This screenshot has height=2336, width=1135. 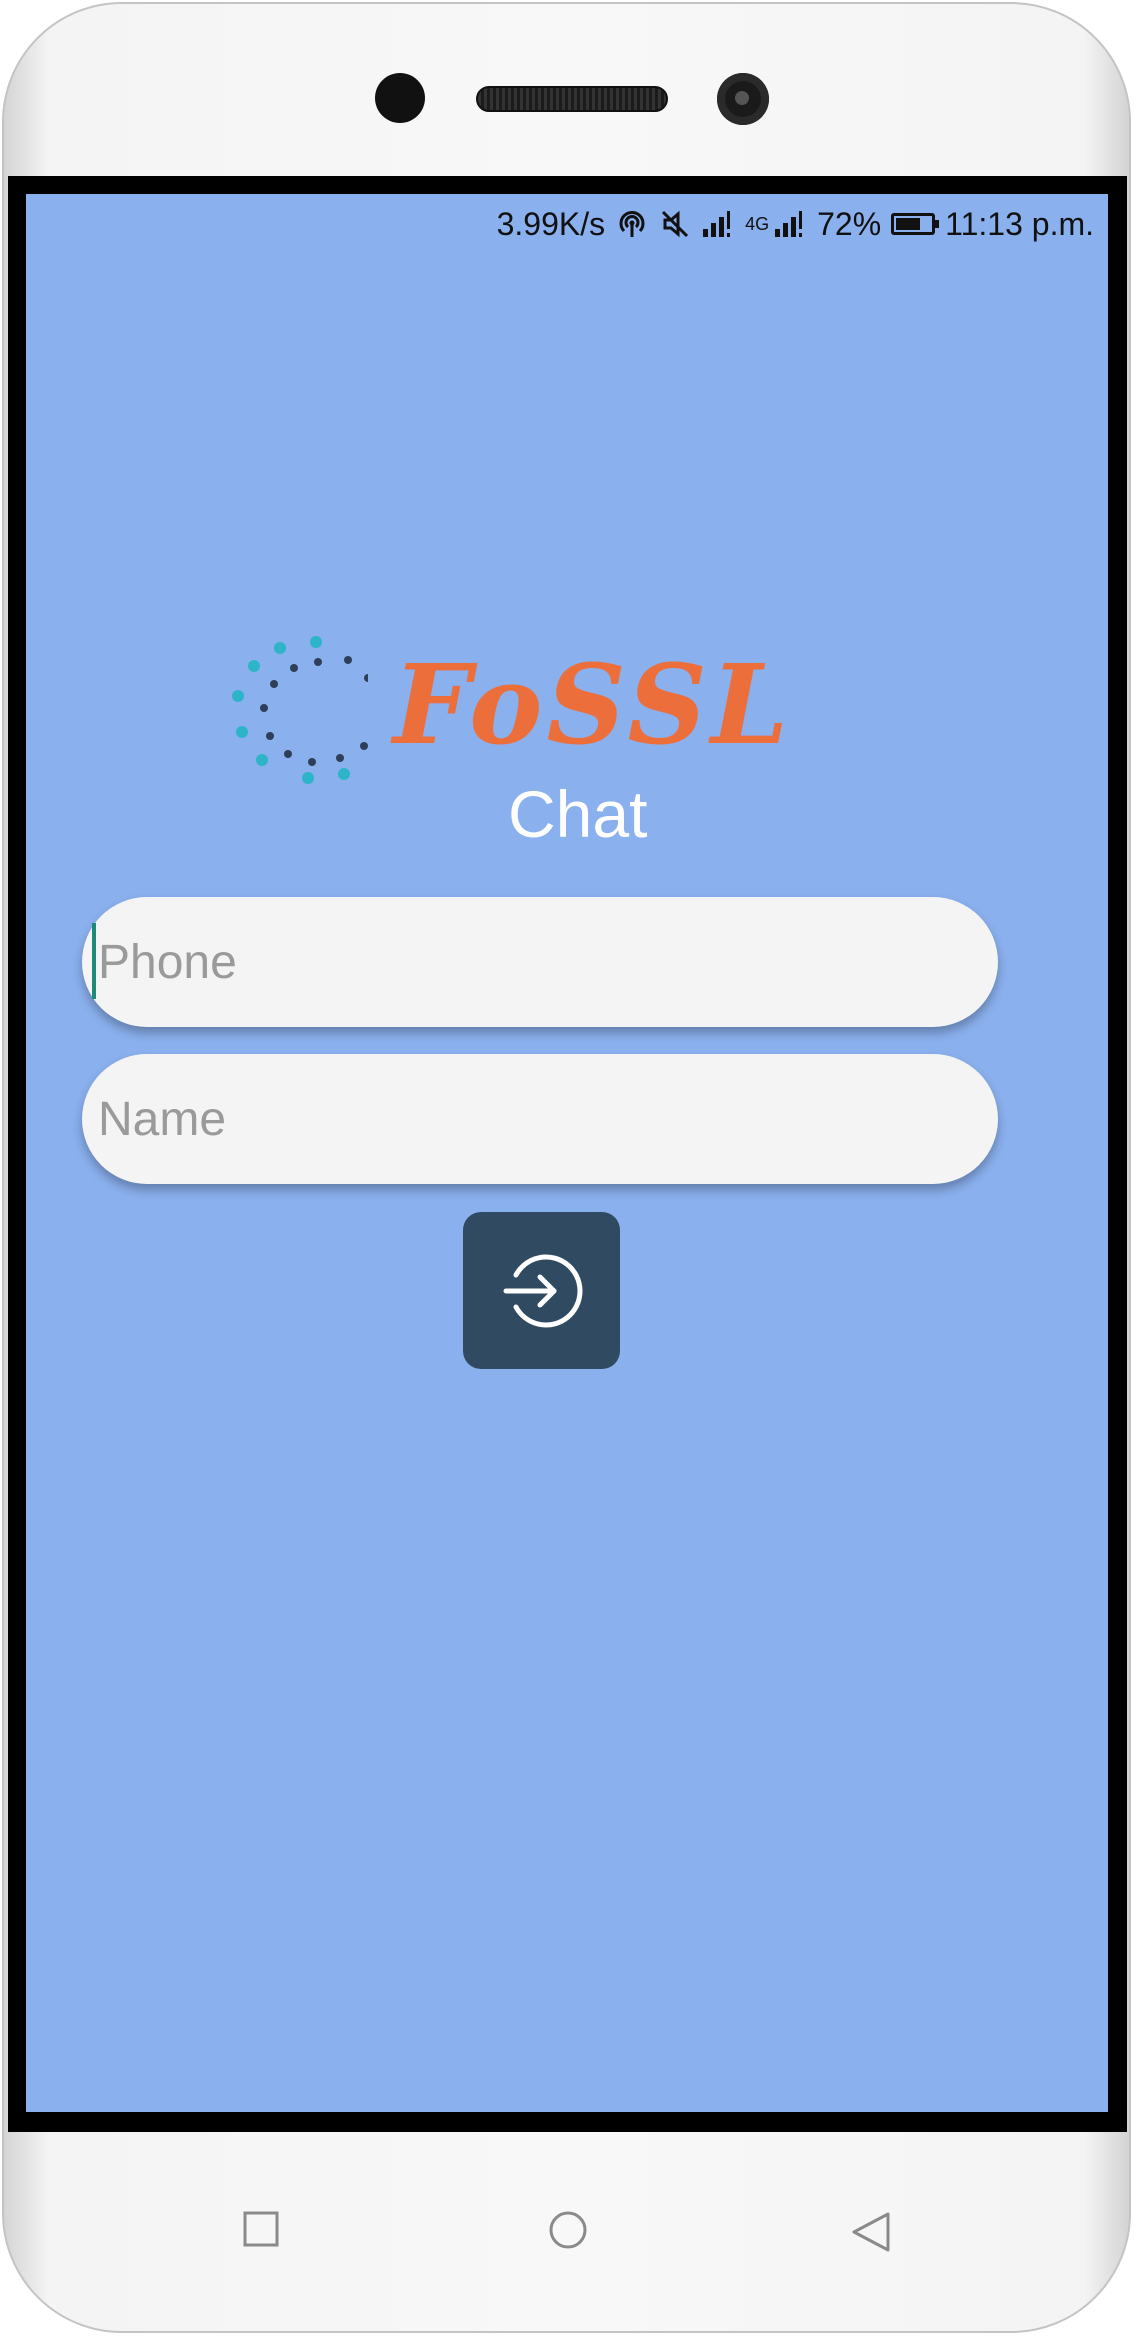 I want to click on battery-level-fill, so click(x=908, y=224).